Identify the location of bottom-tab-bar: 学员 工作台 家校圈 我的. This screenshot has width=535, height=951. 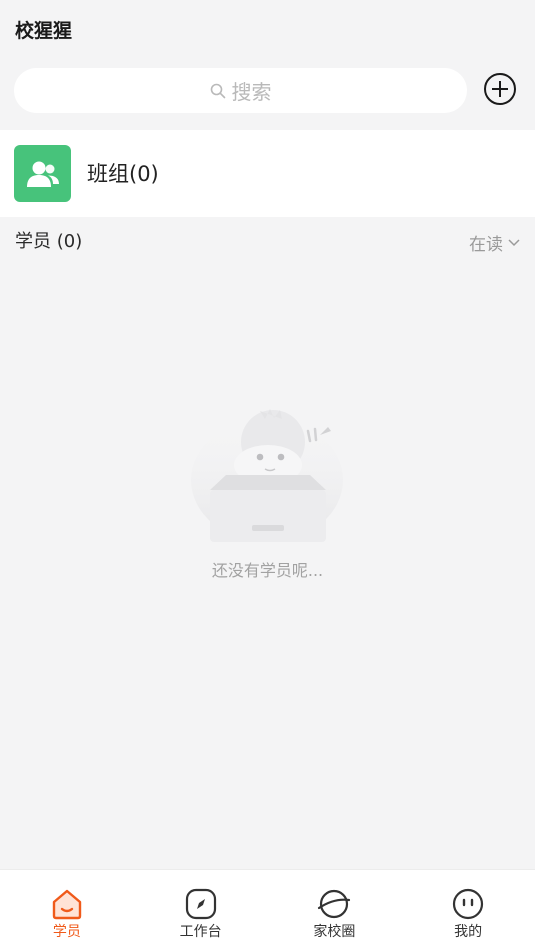
(267, 910).